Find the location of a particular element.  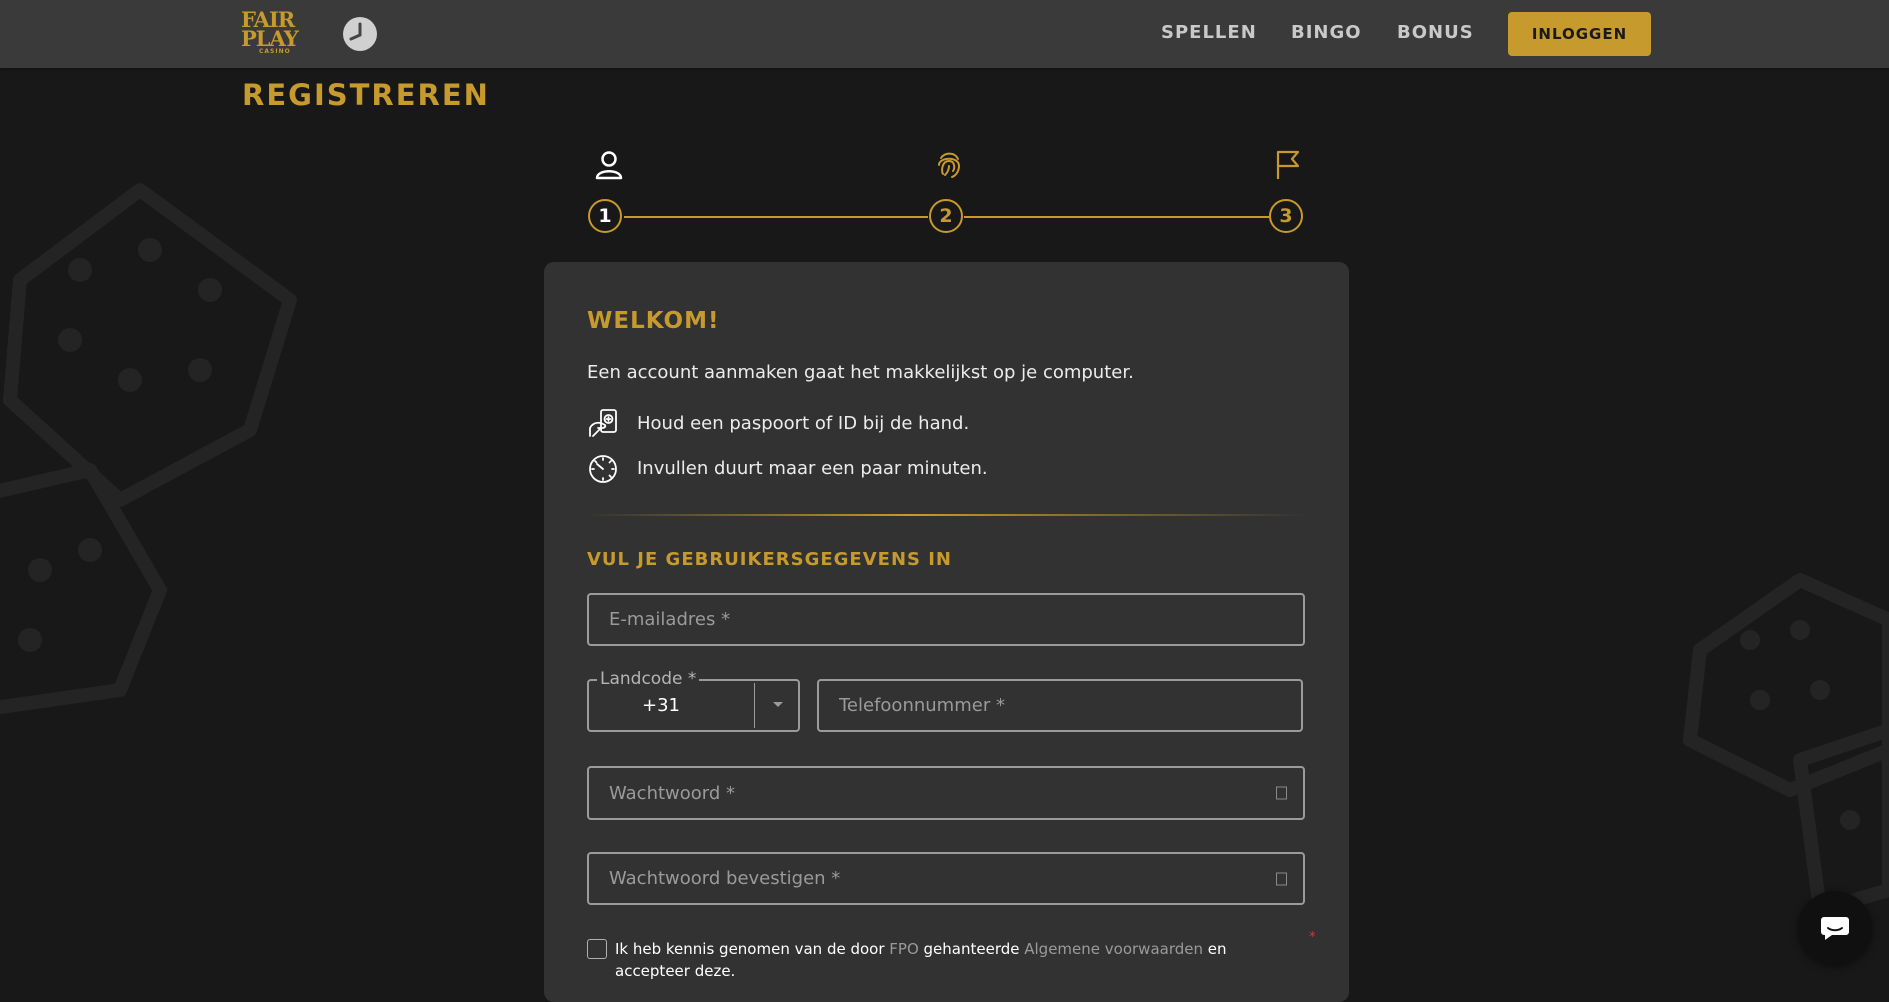

section-divider is located at coordinates (947, 515).